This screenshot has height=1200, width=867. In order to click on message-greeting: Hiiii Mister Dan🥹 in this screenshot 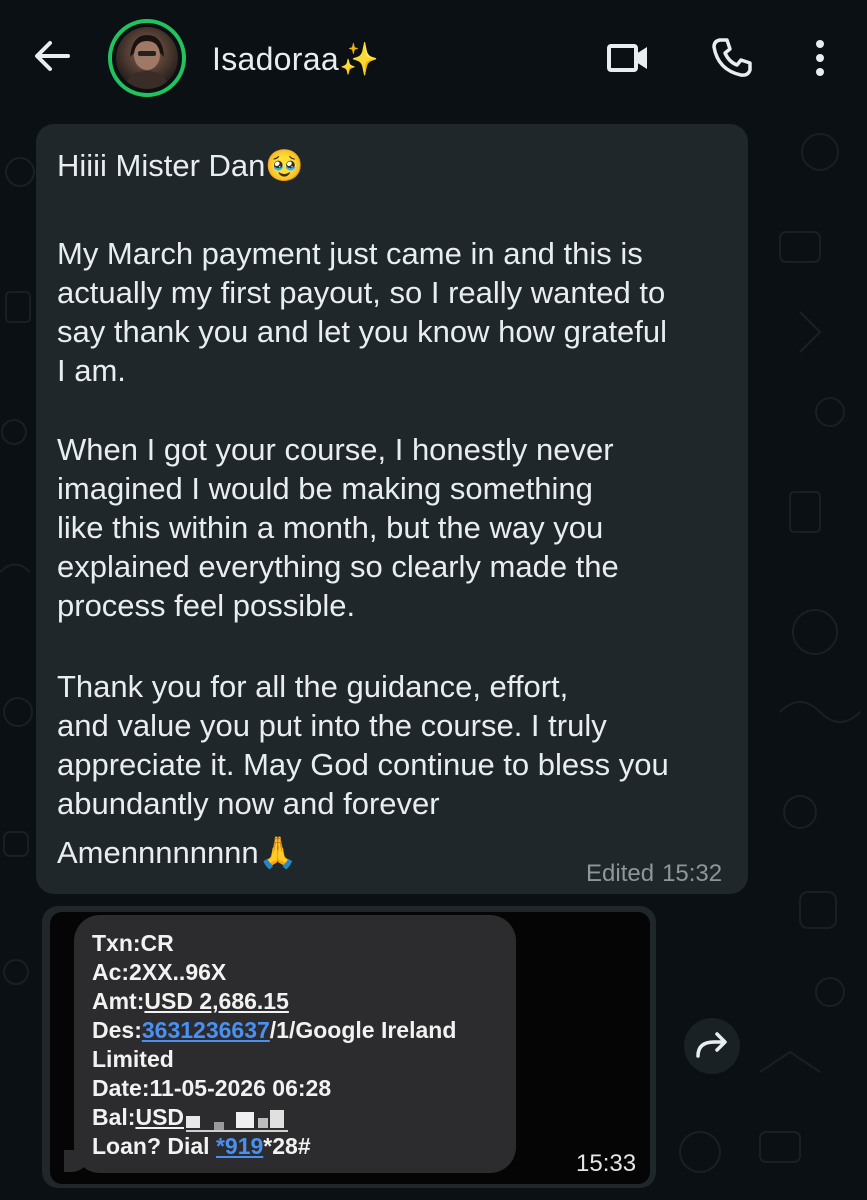, I will do `click(181, 165)`.